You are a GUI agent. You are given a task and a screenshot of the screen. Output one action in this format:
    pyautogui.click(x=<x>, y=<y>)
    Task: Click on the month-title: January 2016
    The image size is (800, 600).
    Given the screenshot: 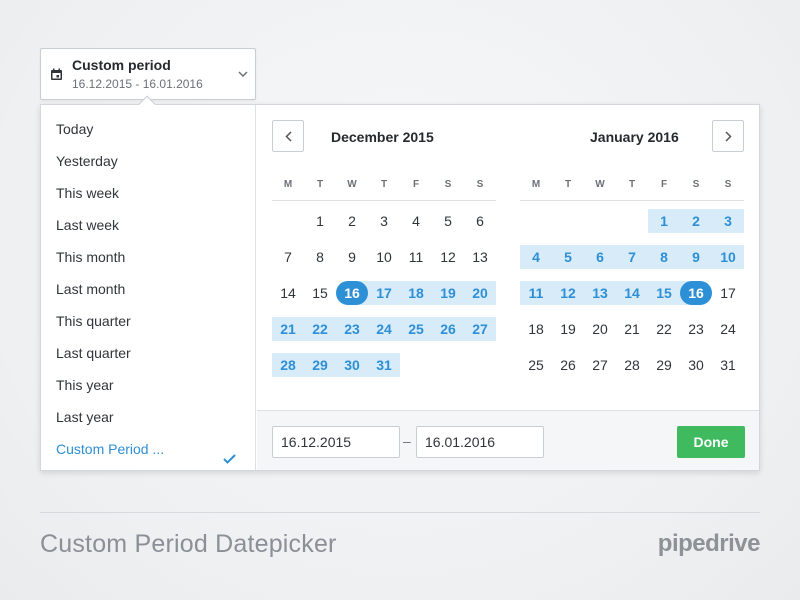 What is the action you would take?
    pyautogui.click(x=634, y=137)
    